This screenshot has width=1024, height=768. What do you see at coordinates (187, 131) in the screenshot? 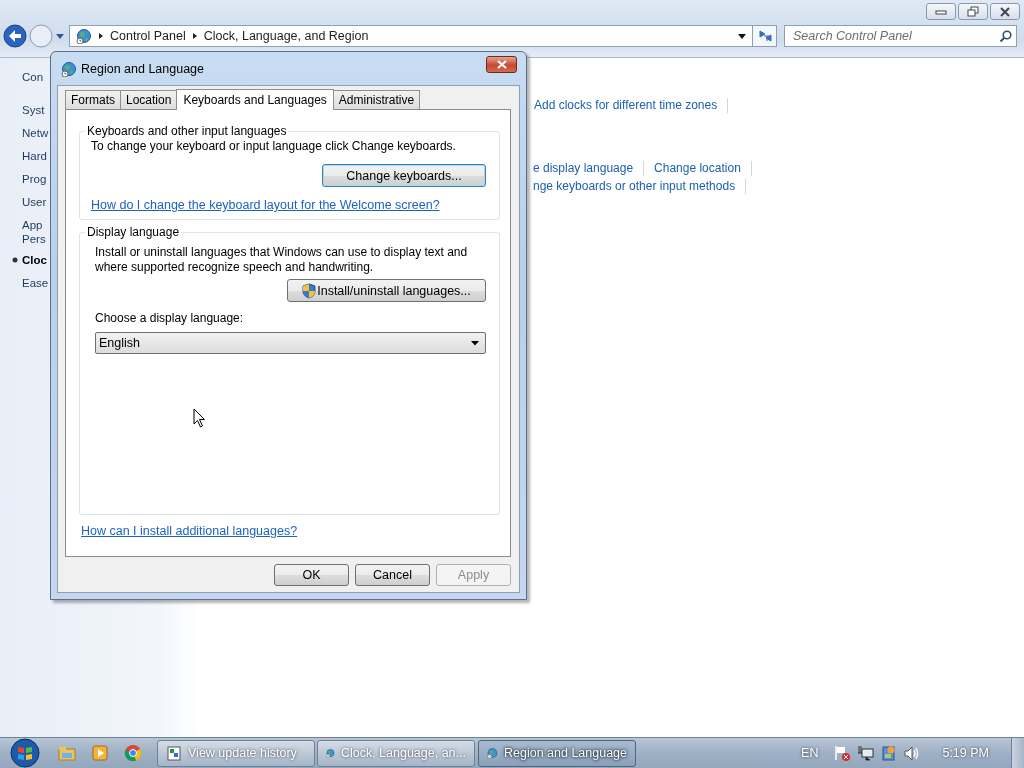
I see `group-label: Keyboards and other input languages` at bounding box center [187, 131].